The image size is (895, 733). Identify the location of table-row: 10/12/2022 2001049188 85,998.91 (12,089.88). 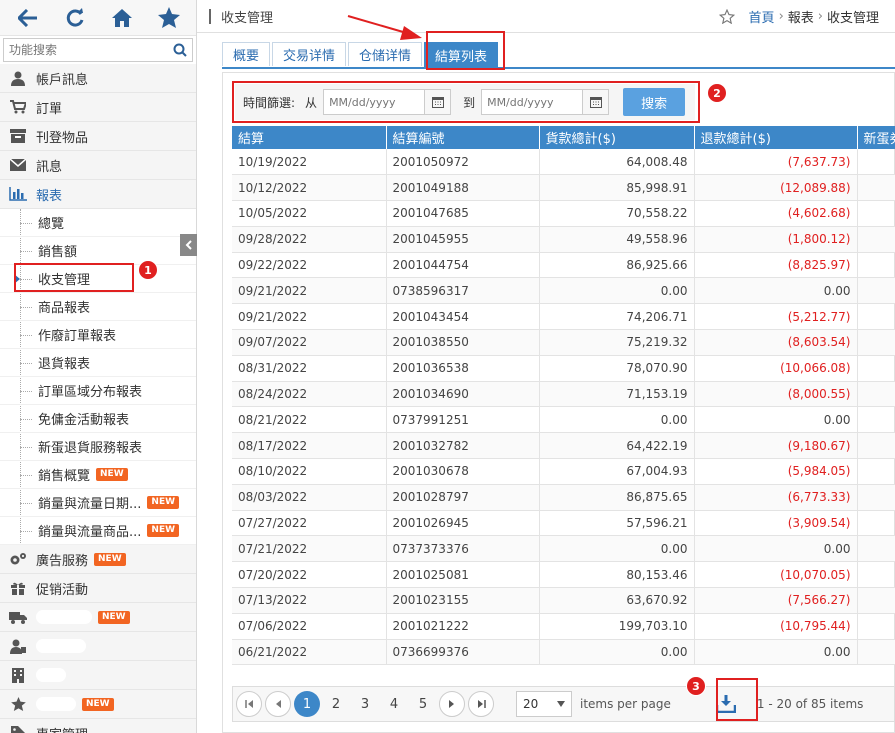
(563, 188).